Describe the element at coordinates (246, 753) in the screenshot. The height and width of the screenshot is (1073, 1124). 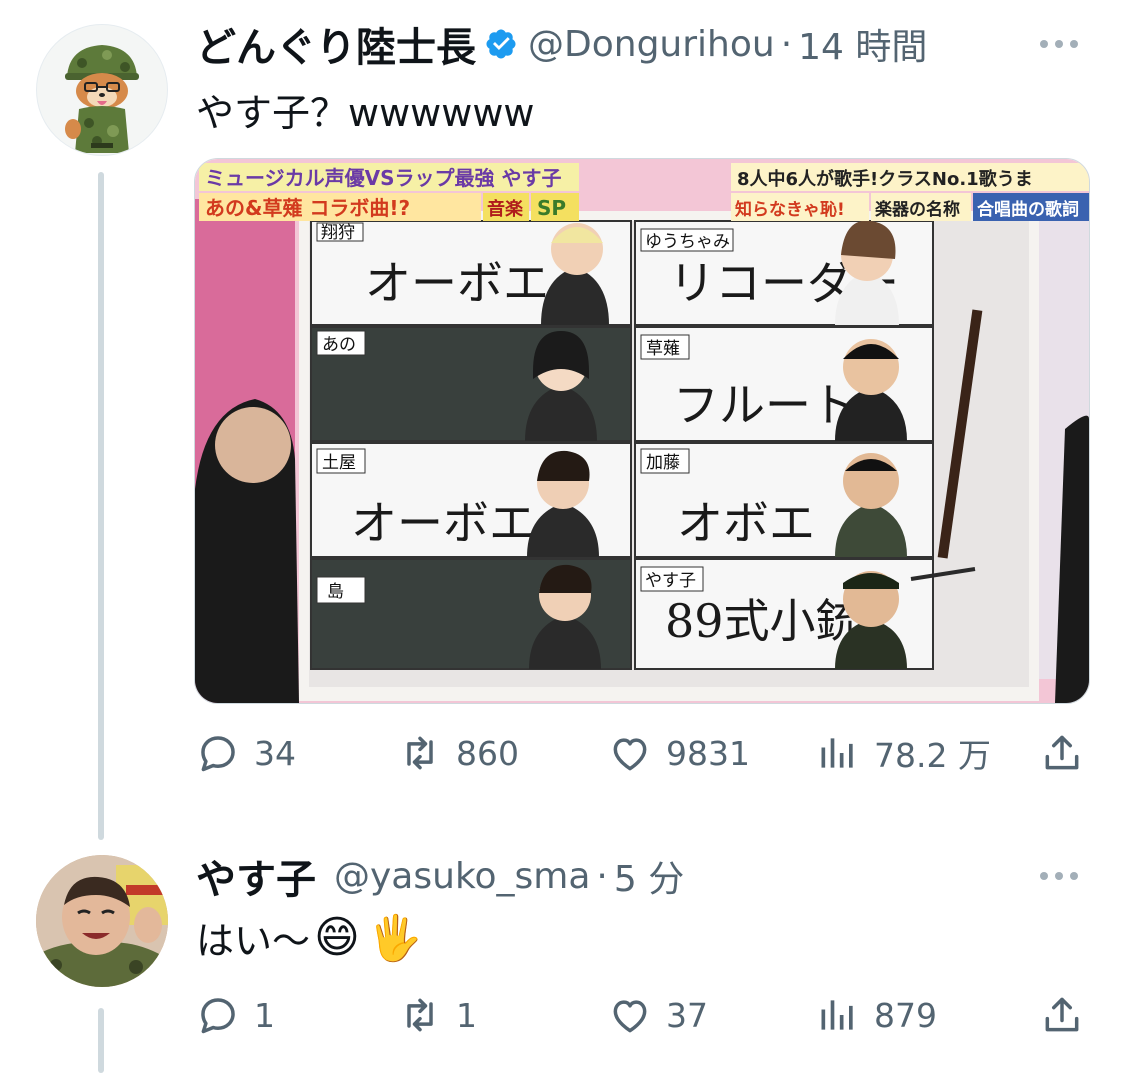
I see `reply-button: 34` at that location.